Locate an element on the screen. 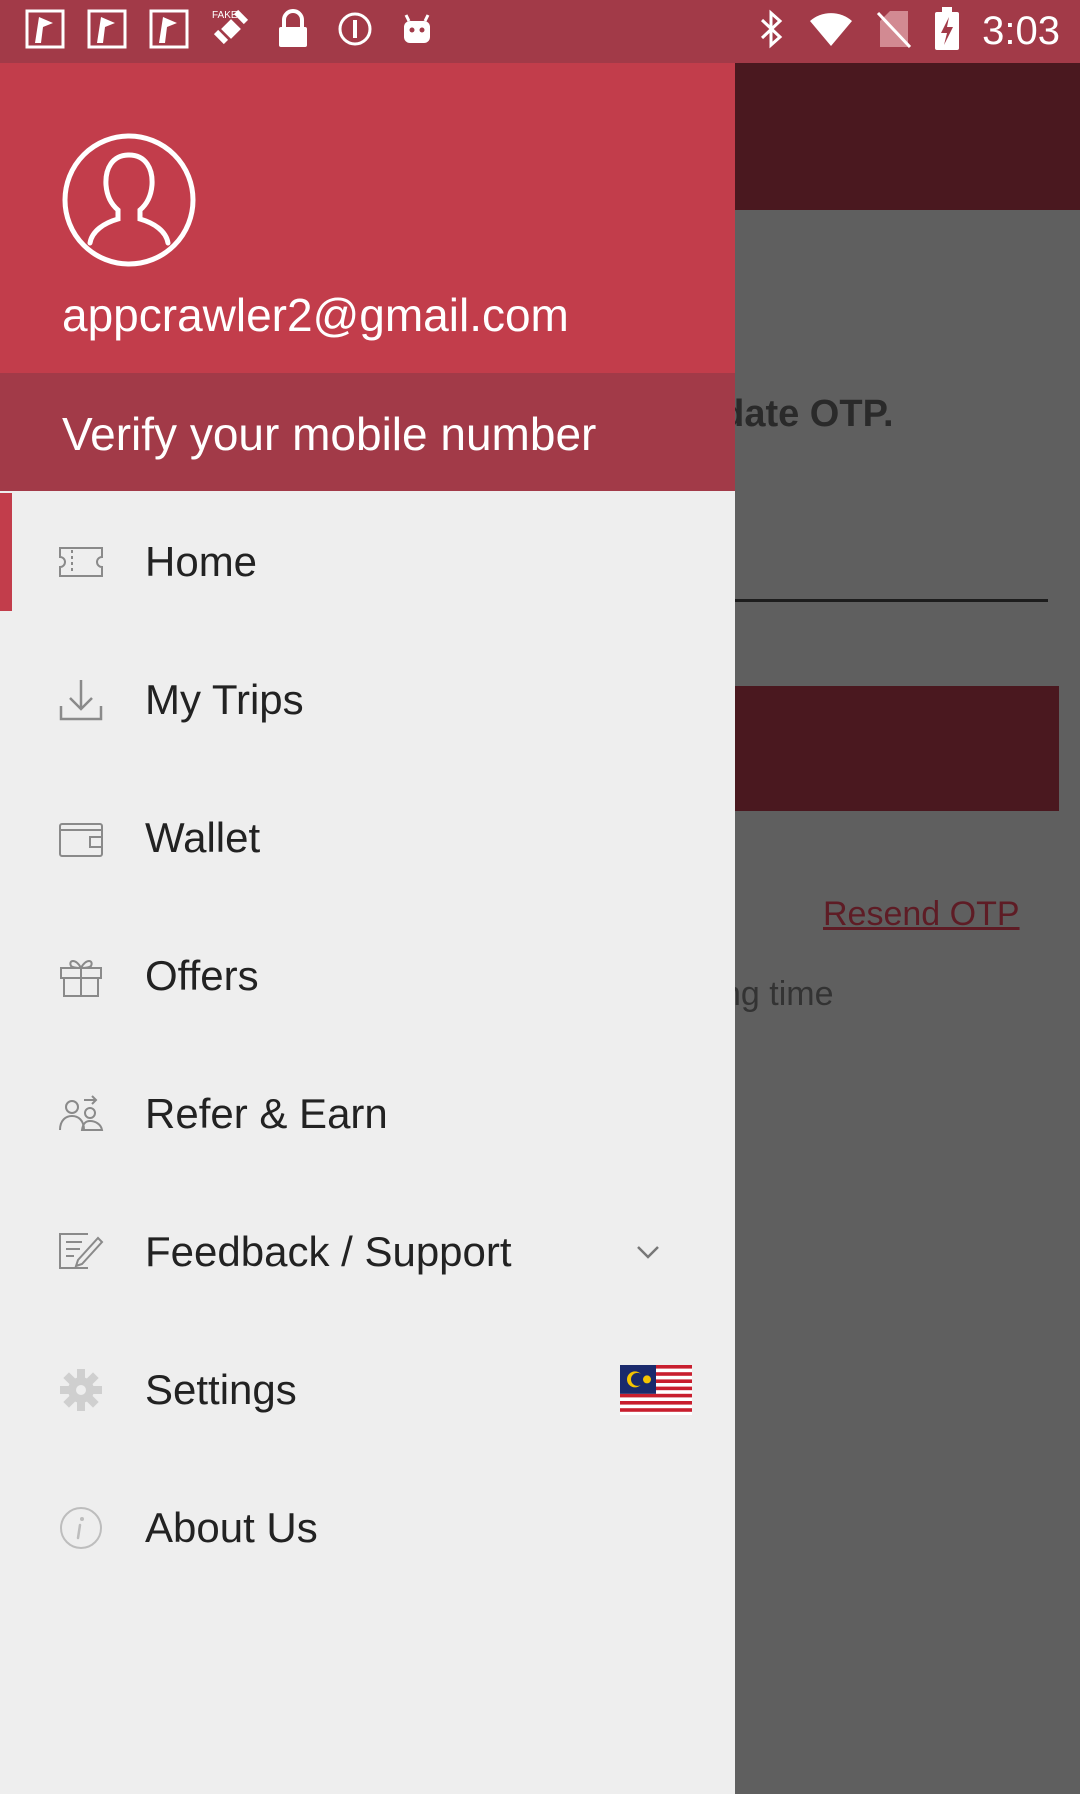 The height and width of the screenshot is (1794, 1080). battery-charging-icon is located at coordinates (947, 31).